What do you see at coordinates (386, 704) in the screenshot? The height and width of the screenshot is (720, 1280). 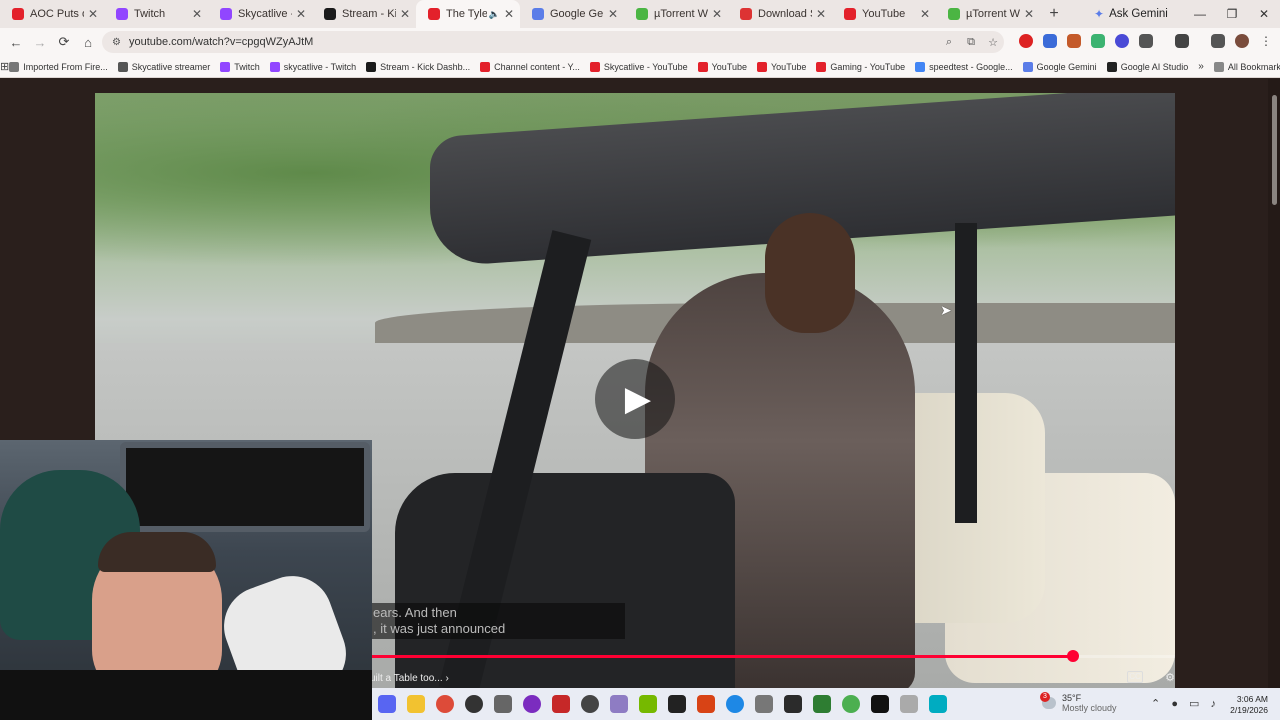 I see `discord-icon` at bounding box center [386, 704].